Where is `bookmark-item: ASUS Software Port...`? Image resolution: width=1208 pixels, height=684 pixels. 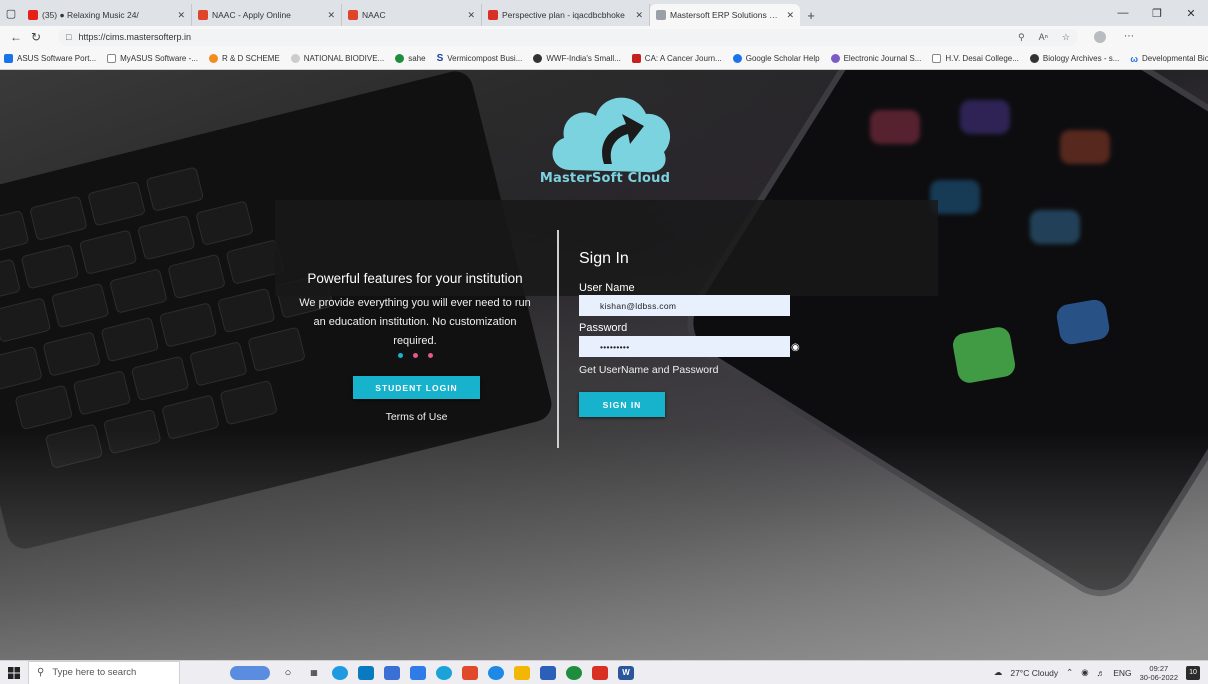 bookmark-item: ASUS Software Port... is located at coordinates (50, 58).